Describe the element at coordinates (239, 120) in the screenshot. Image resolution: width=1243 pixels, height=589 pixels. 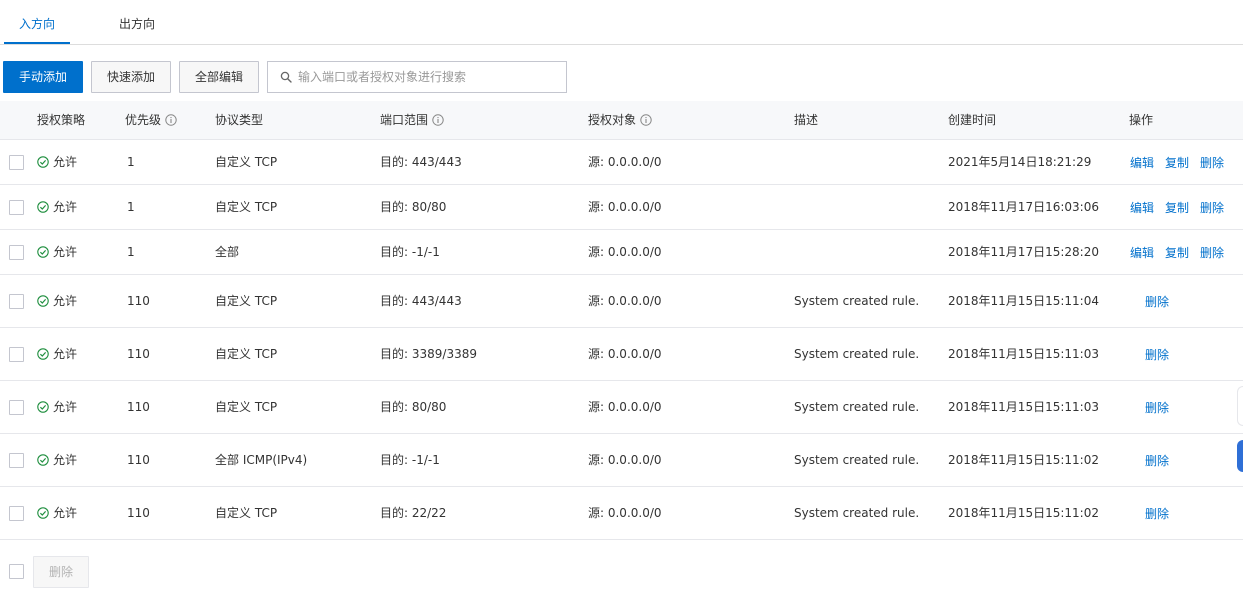
I see `header-protocol: 协议类型` at that location.